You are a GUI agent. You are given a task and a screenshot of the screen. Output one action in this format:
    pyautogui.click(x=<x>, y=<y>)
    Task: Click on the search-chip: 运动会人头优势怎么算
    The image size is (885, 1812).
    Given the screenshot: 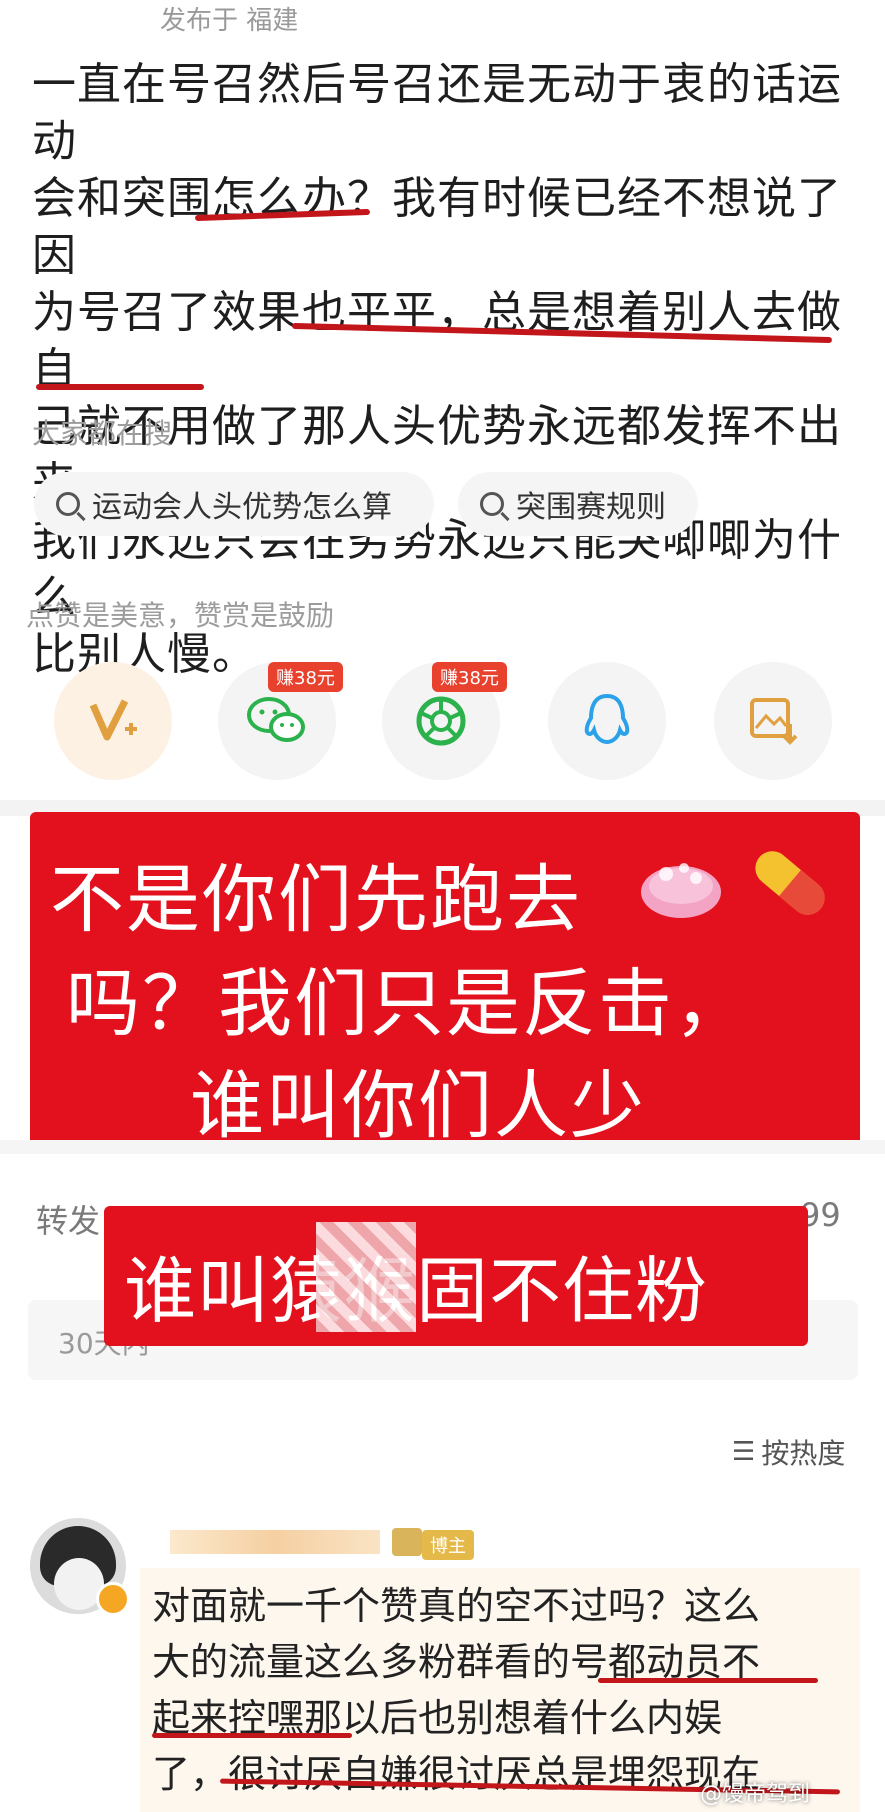 What is the action you would take?
    pyautogui.click(x=234, y=504)
    